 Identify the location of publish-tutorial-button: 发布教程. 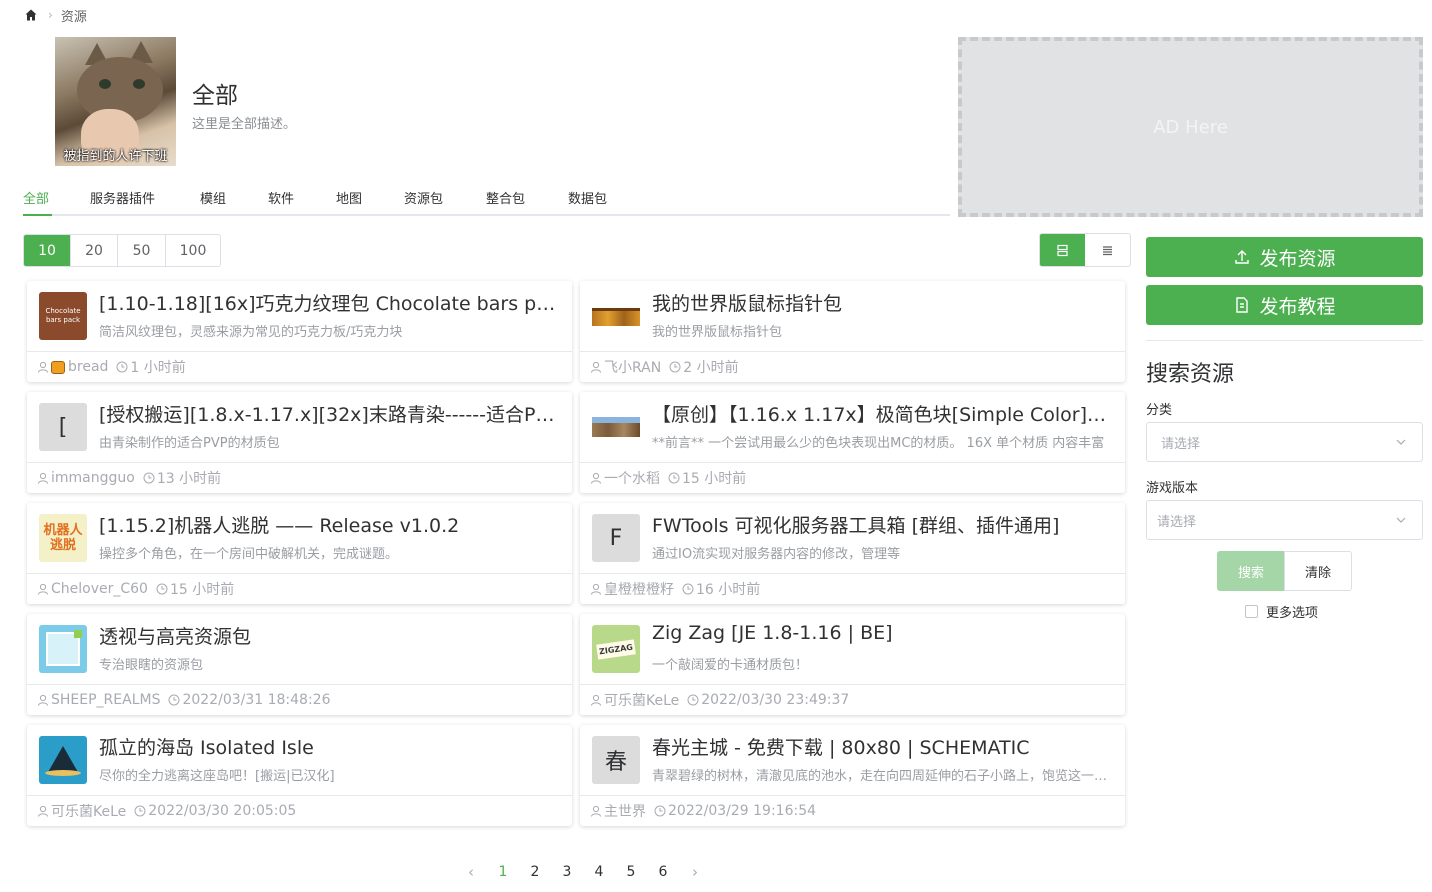
(1284, 305).